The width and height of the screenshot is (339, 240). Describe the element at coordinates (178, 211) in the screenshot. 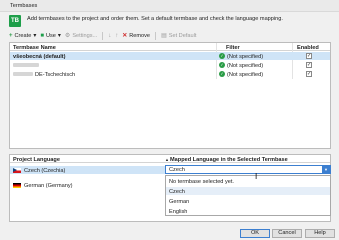

I see `option-label: English` at that location.